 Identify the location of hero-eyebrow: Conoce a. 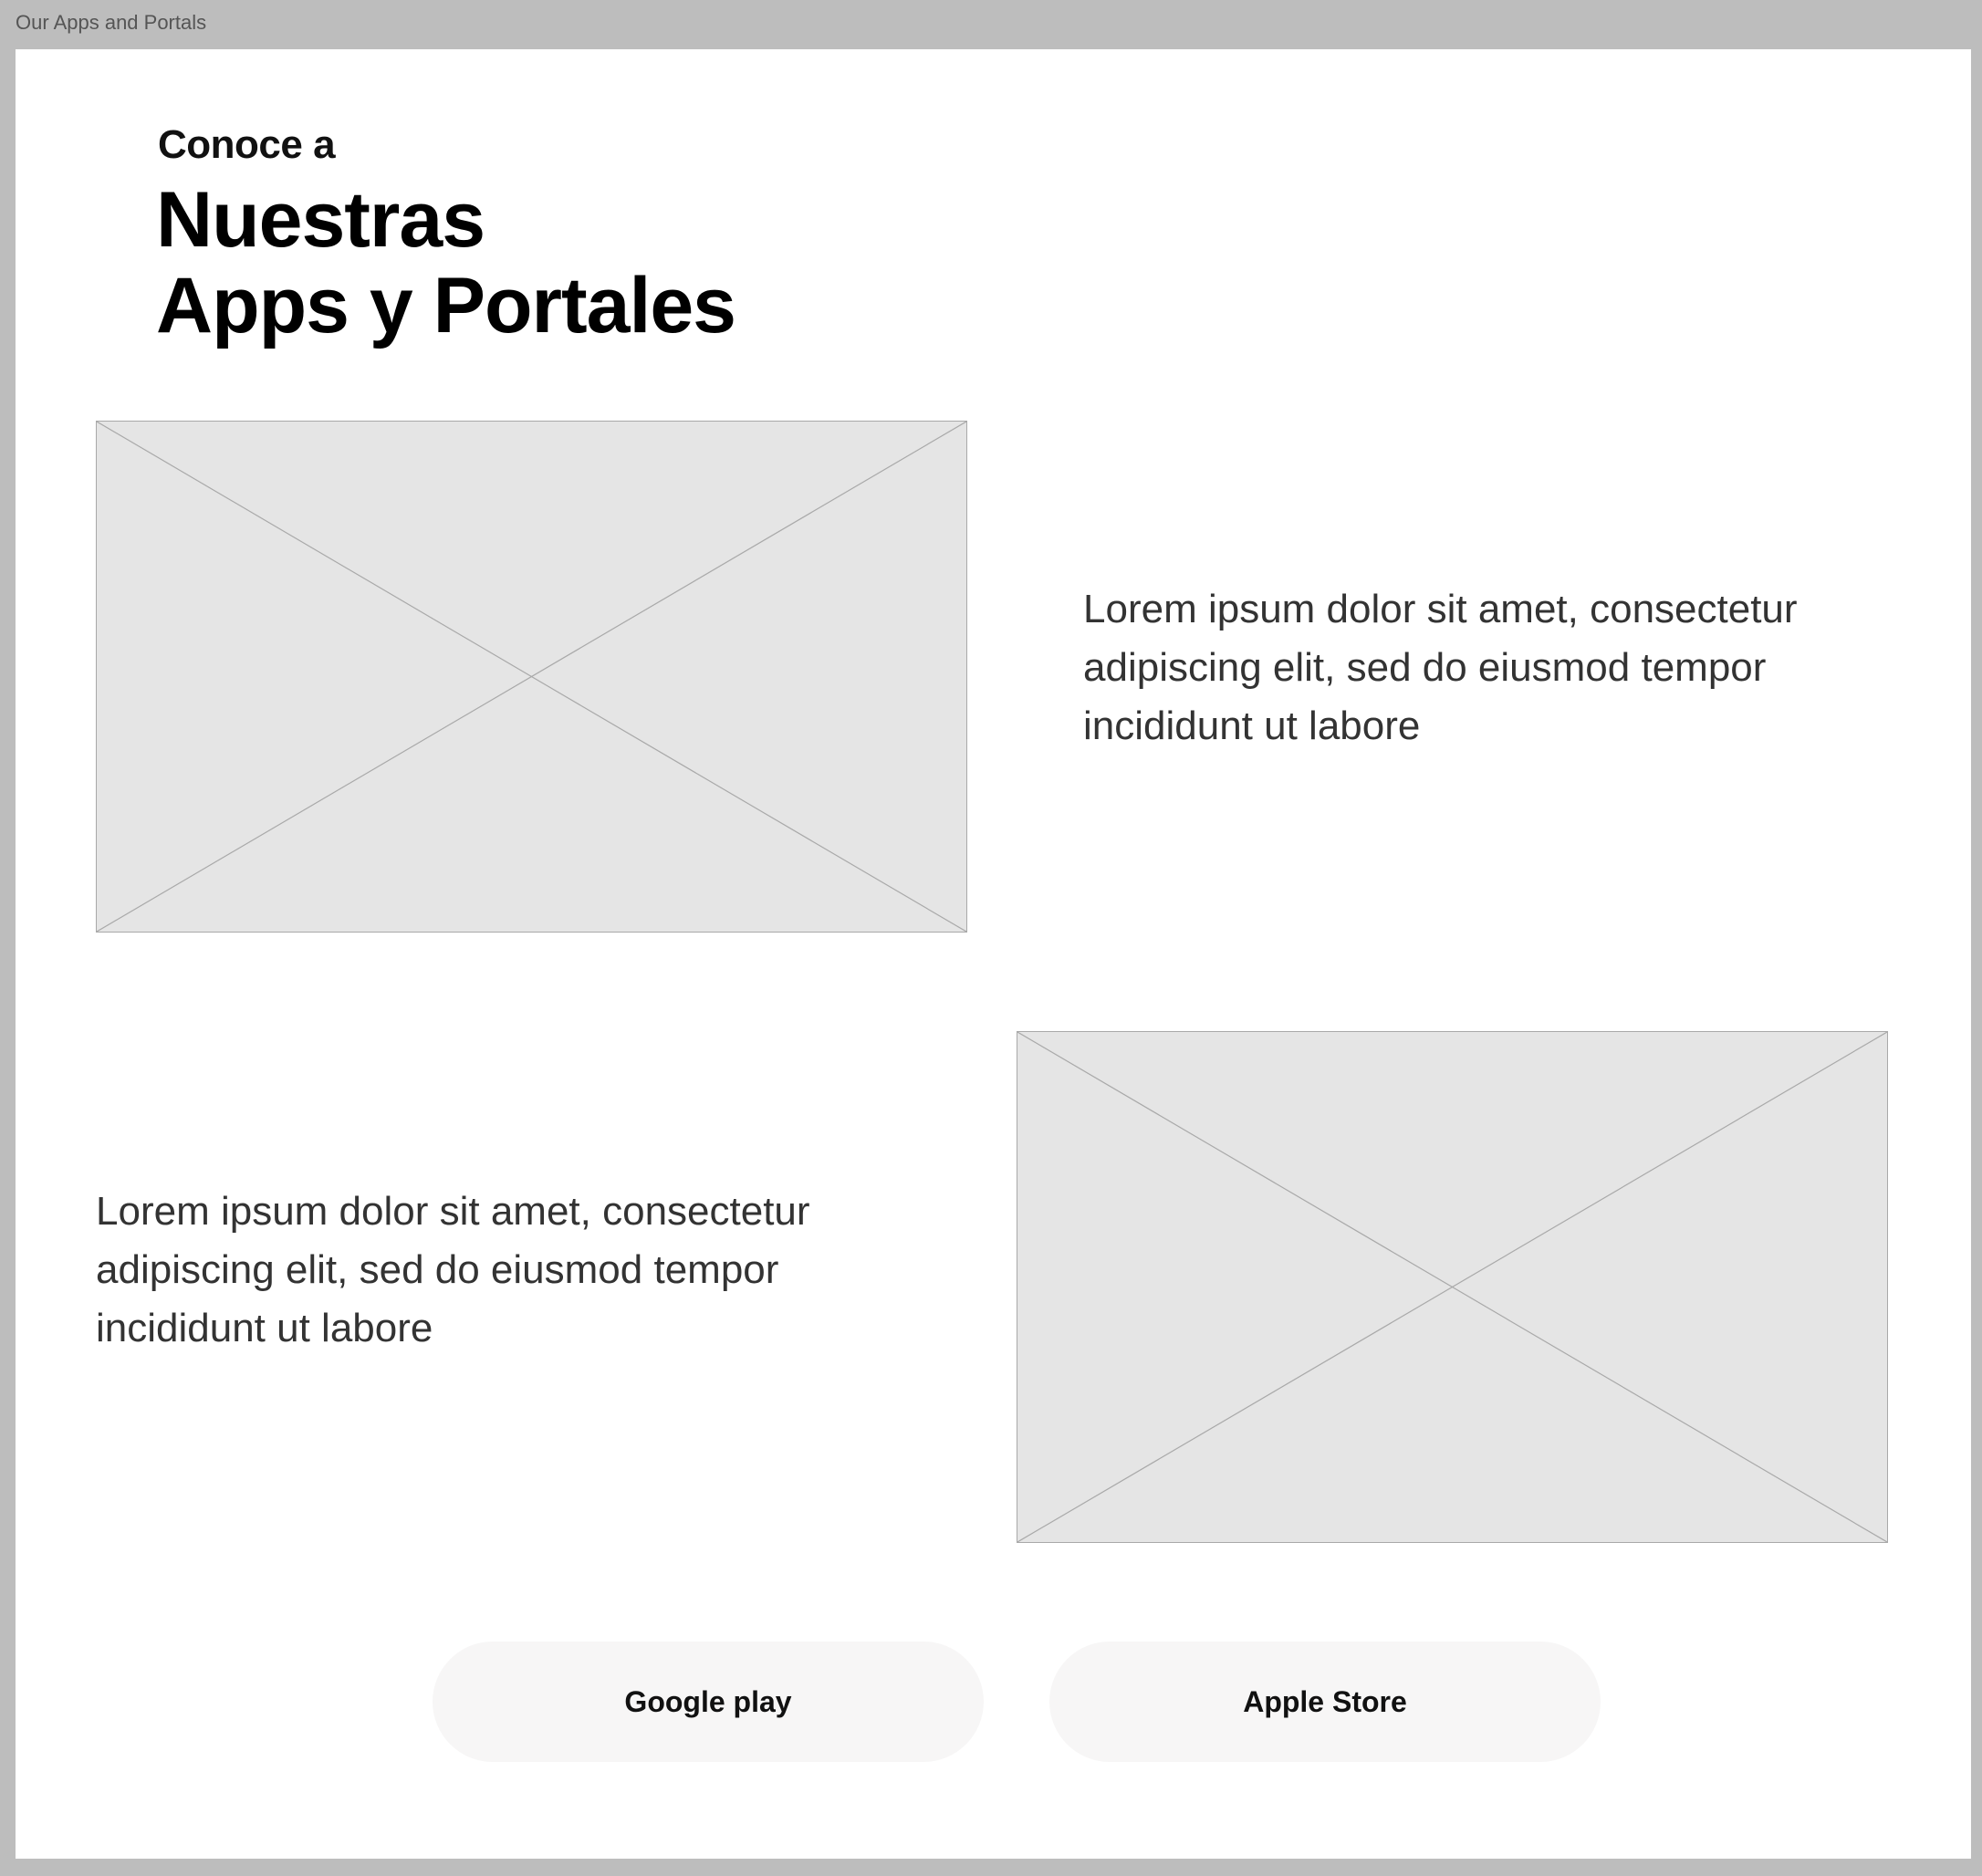
(247, 145).